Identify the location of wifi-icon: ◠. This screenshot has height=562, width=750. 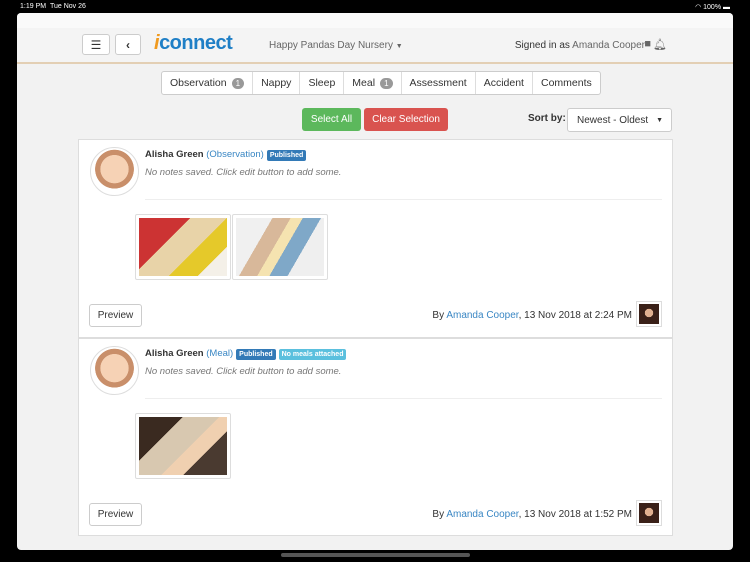
(698, 7).